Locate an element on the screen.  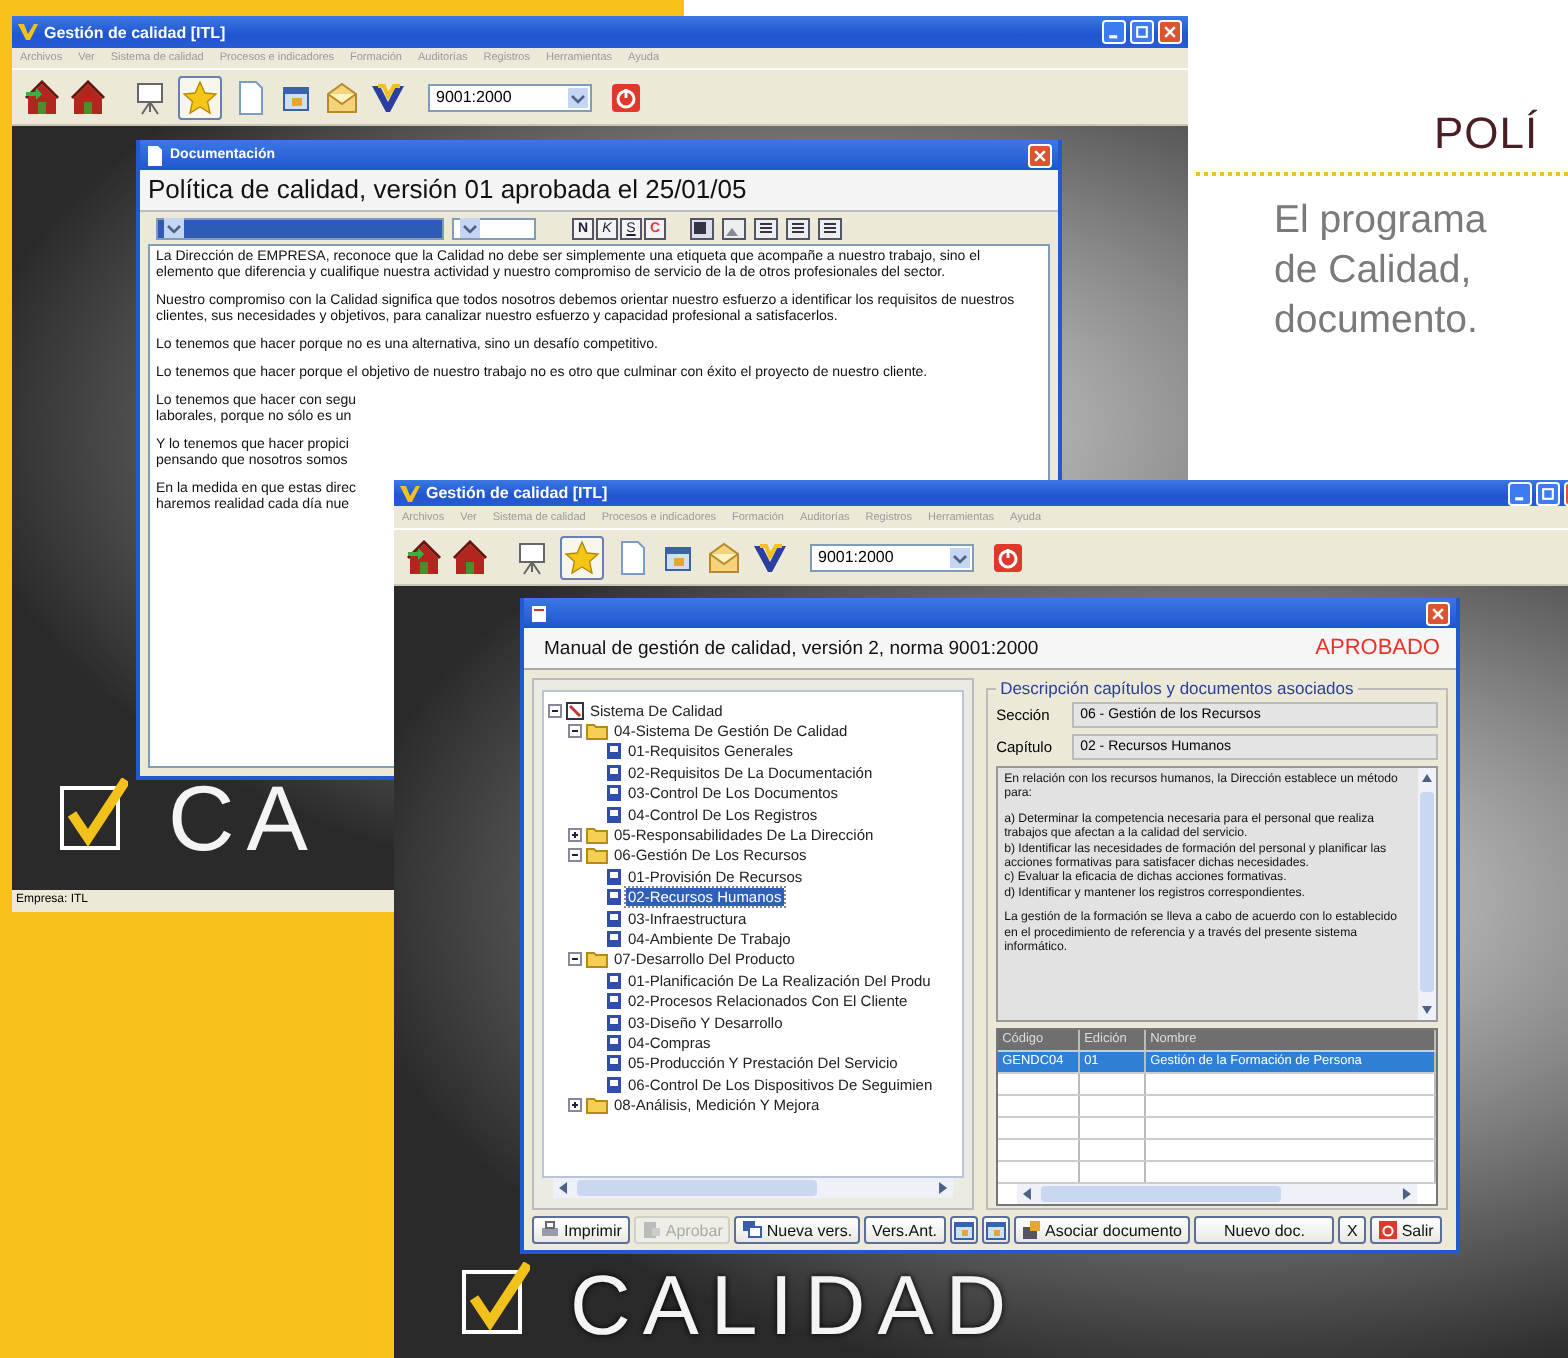
intro-text: El programa de Calidad, documento. is located at coordinates (1380, 271).